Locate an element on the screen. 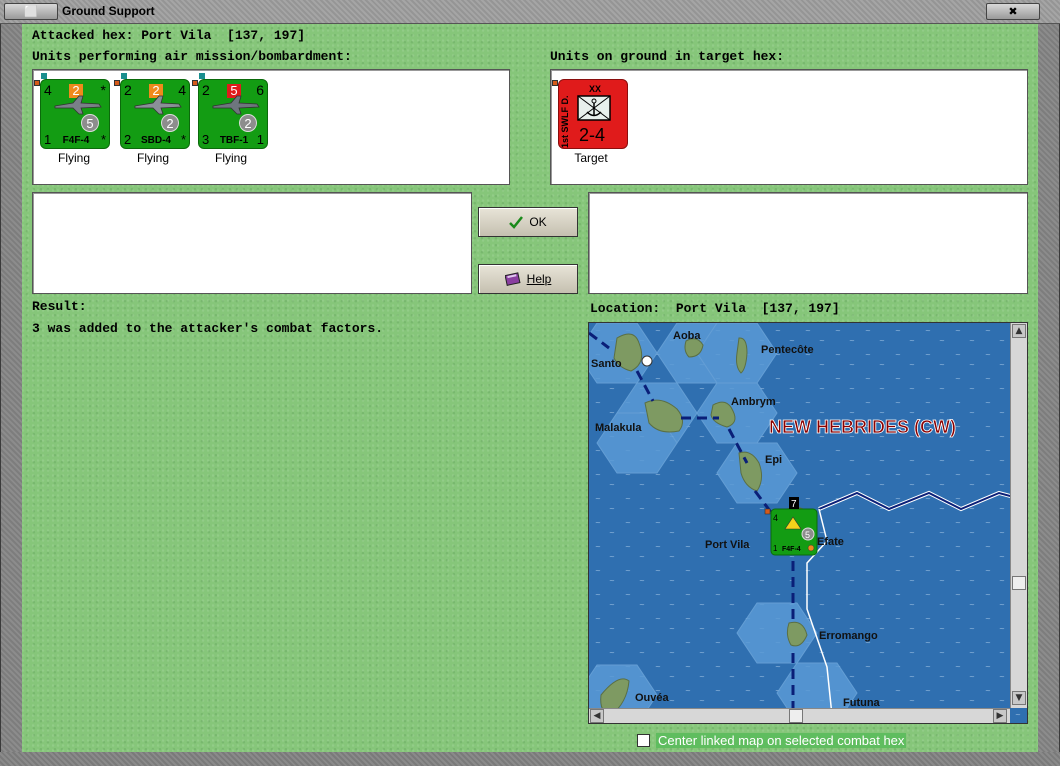 Image resolution: width=1060 pixels, height=766 pixels. map-vertical-scrollbar: ▲ ▼ is located at coordinates (1018, 515).